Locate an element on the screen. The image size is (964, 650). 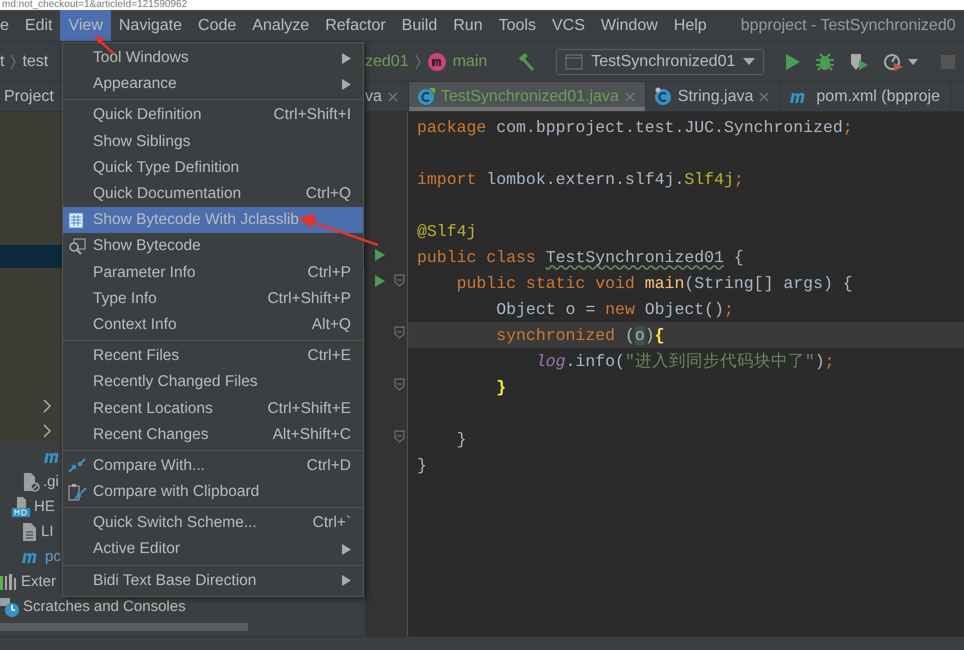
menu-item: Show Bytecode is located at coordinates (213, 246).